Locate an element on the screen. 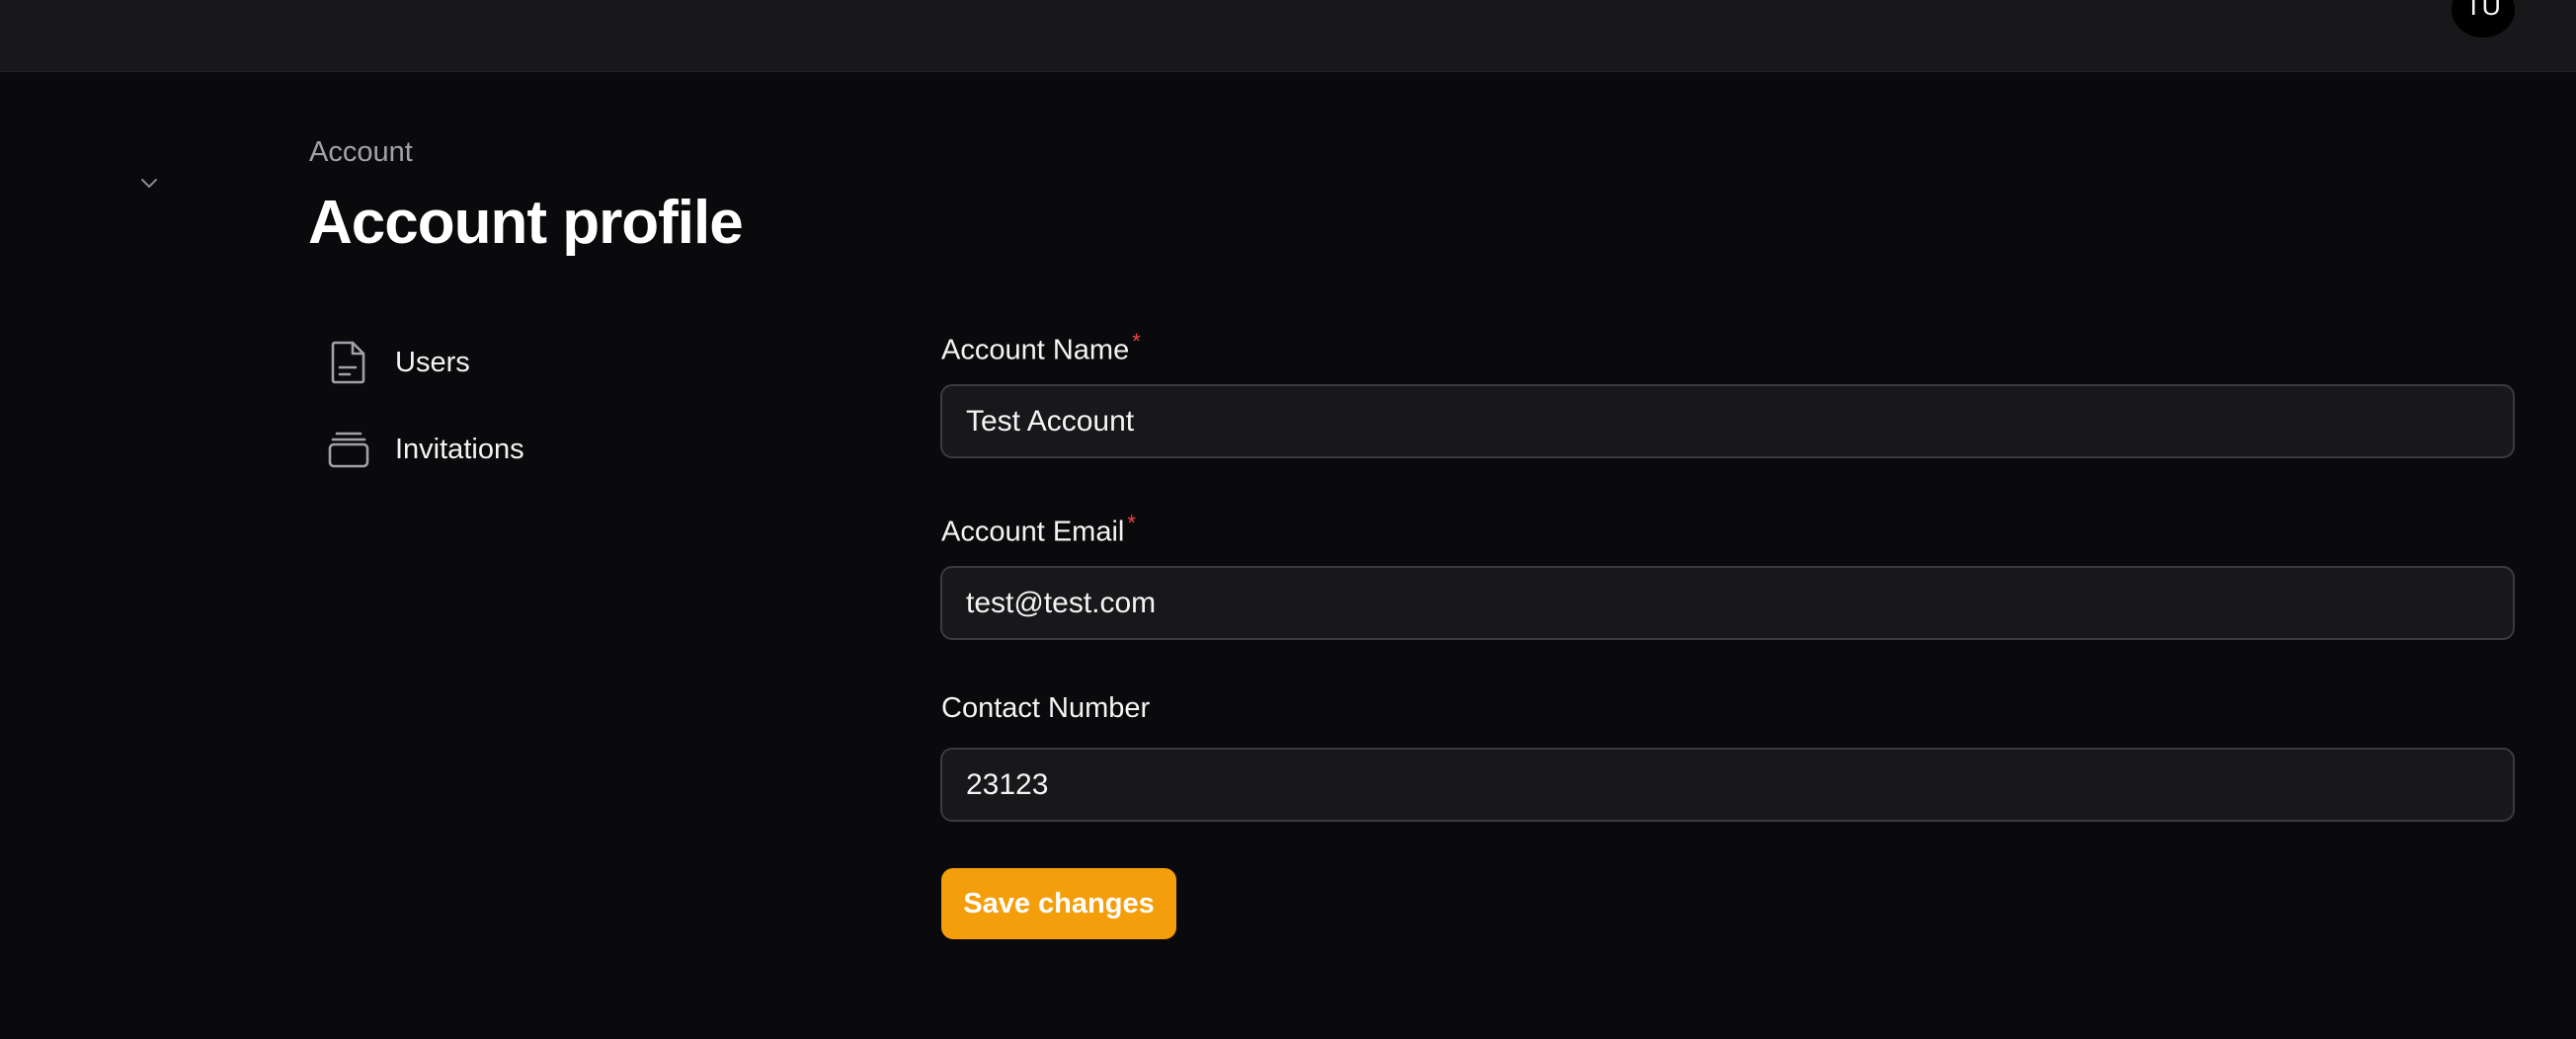 This screenshot has height=1039, width=2576. contact-number-input is located at coordinates (1727, 785).